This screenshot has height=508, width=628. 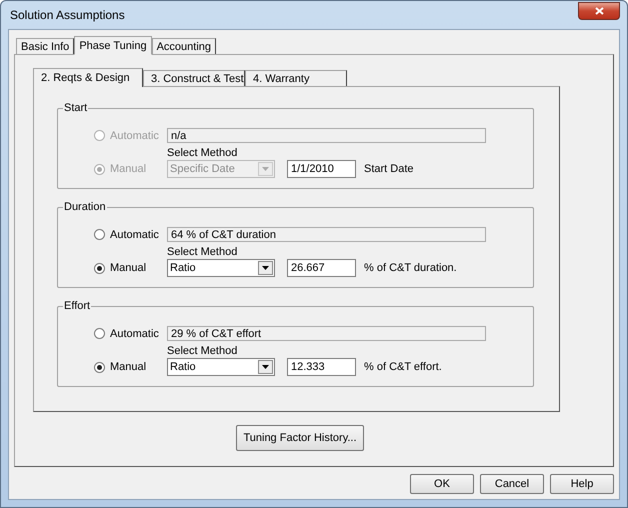 What do you see at coordinates (77, 306) in the screenshot?
I see `group-title: Effort` at bounding box center [77, 306].